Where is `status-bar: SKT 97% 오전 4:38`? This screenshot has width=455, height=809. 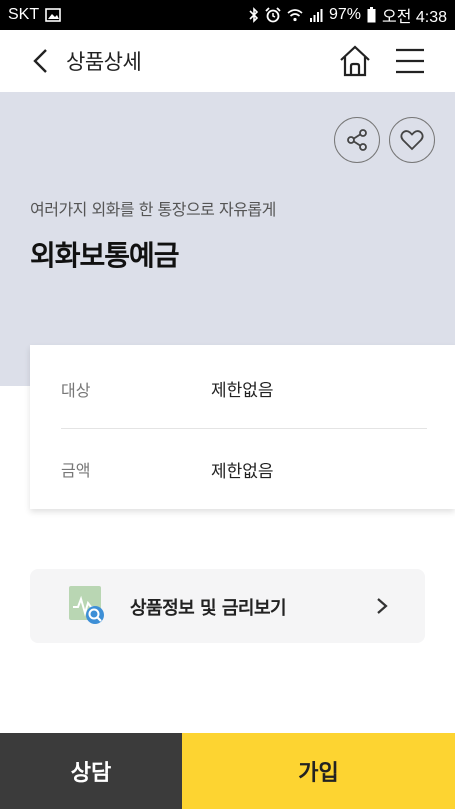 status-bar: SKT 97% 오전 4:38 is located at coordinates (227, 15).